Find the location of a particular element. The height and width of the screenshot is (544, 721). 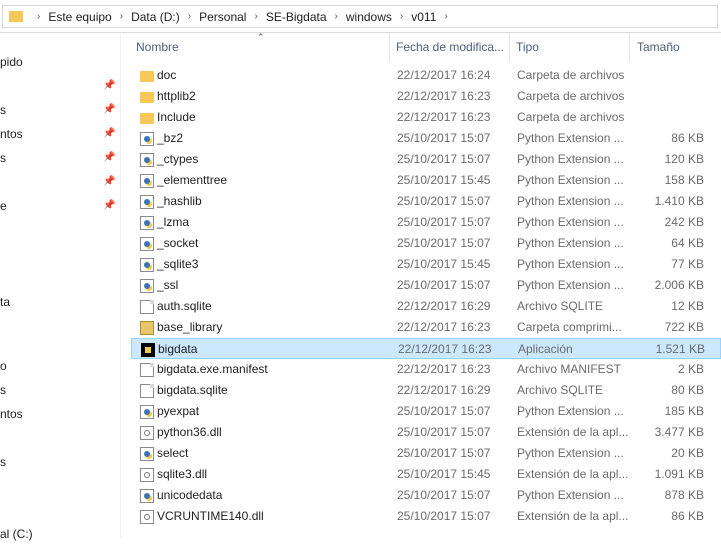

column-header-type: Tipo is located at coordinates (570, 47).